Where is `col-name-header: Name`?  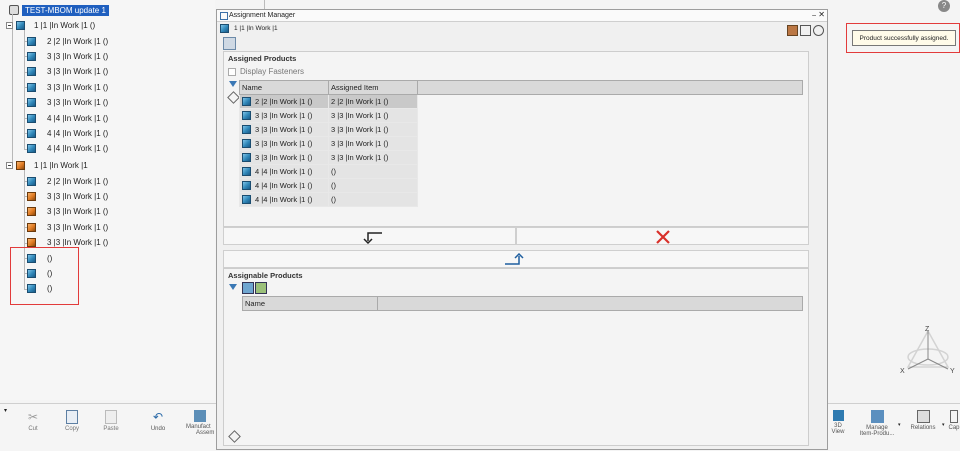 col-name-header: Name is located at coordinates (284, 87).